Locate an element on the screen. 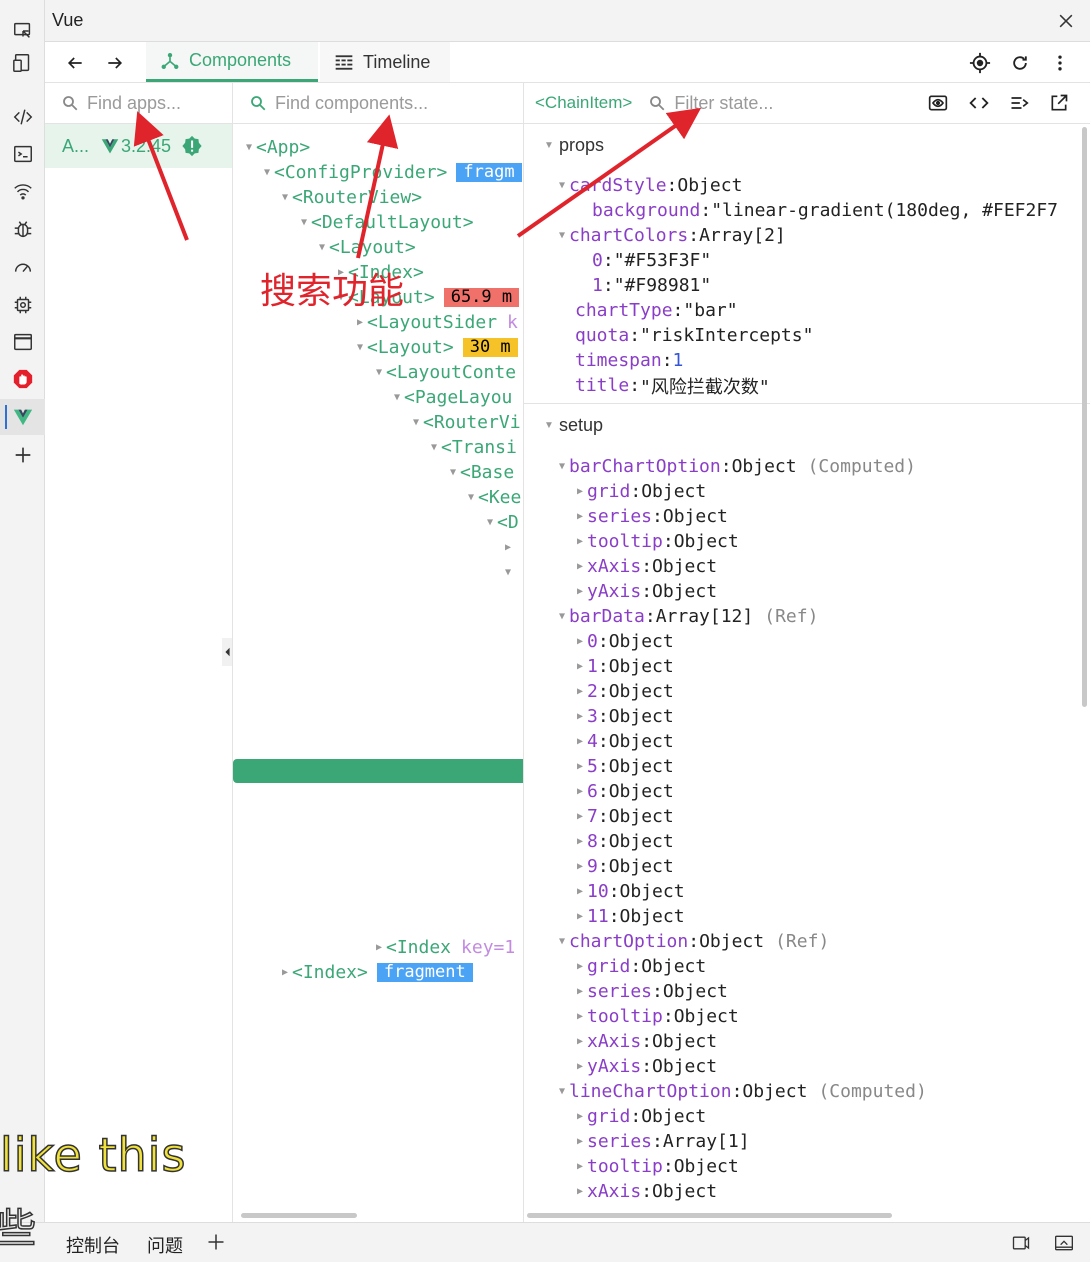 The image size is (1090, 1262). tree-row-page-layout: ▼ <PageLayou is located at coordinates (451, 397).